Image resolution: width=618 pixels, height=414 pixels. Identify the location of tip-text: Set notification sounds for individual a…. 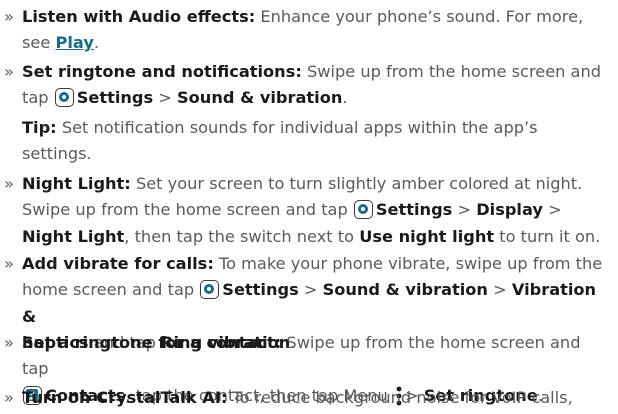
(299, 127).